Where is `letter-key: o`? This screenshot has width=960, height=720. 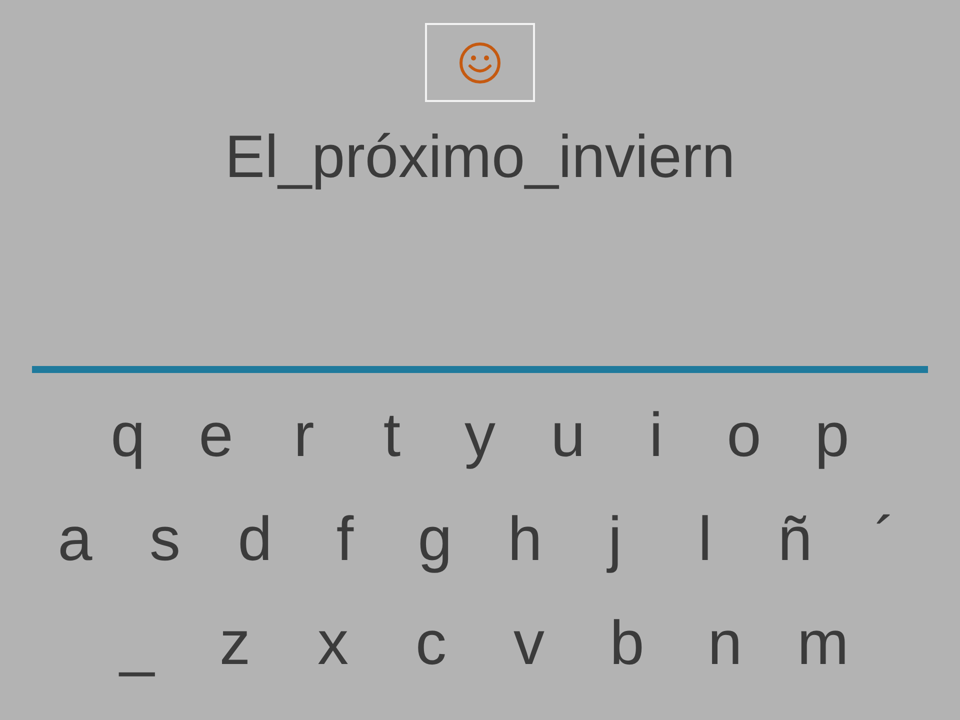
letter-key: o is located at coordinates (744, 436).